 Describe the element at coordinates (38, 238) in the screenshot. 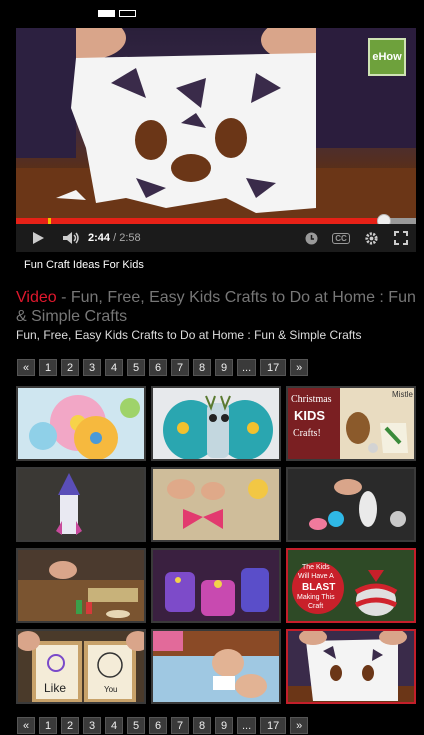

I see `play-icon` at that location.